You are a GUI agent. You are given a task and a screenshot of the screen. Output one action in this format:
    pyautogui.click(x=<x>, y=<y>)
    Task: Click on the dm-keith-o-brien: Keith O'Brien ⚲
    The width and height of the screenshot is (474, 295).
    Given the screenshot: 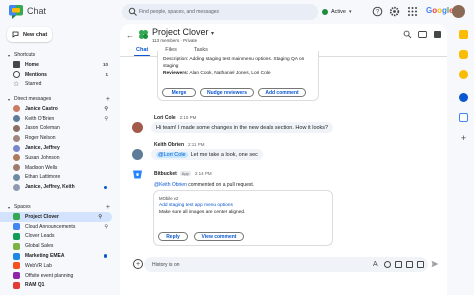 What is the action you would take?
    pyautogui.click(x=59, y=119)
    